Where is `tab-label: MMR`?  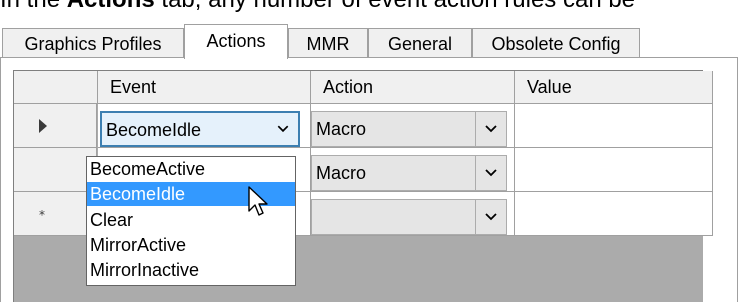 tab-label: MMR is located at coordinates (328, 44).